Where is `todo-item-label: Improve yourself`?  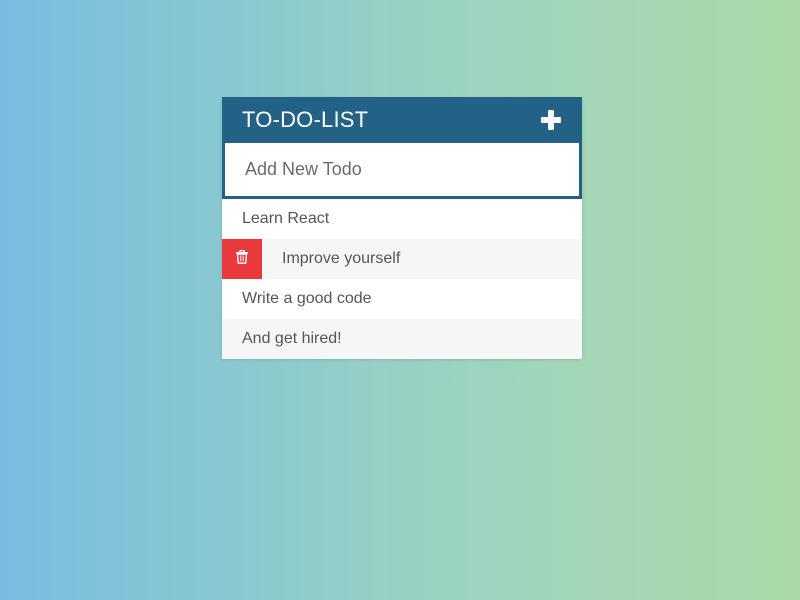
todo-item-label: Improve yourself is located at coordinates (341, 258).